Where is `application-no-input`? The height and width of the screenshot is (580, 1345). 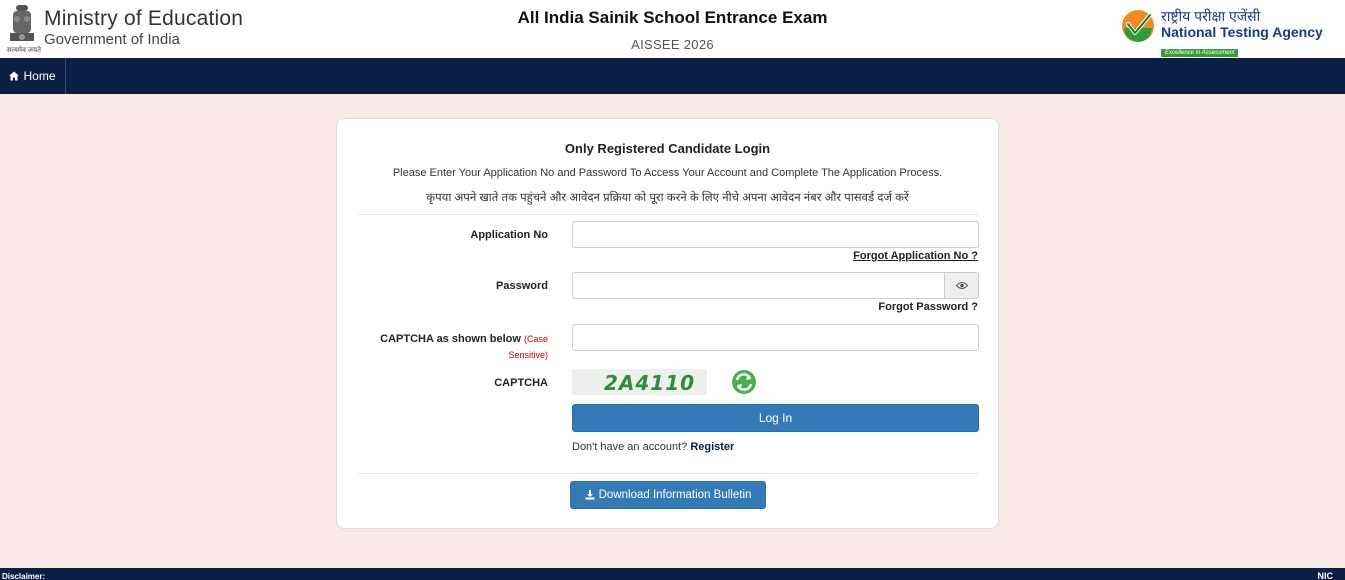
application-no-input is located at coordinates (775, 234).